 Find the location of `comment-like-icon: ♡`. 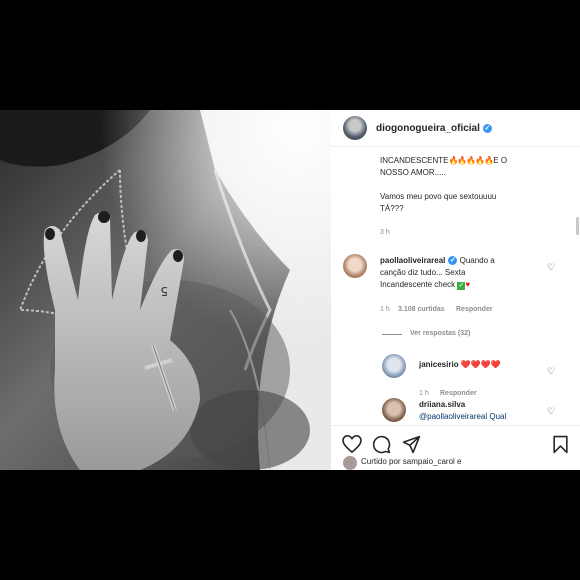

comment-like-icon: ♡ is located at coordinates (551, 267).